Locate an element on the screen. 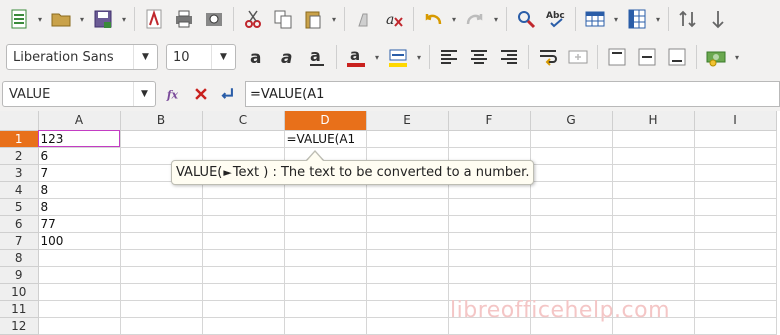  cell-a1: 123 is located at coordinates (79, 139).